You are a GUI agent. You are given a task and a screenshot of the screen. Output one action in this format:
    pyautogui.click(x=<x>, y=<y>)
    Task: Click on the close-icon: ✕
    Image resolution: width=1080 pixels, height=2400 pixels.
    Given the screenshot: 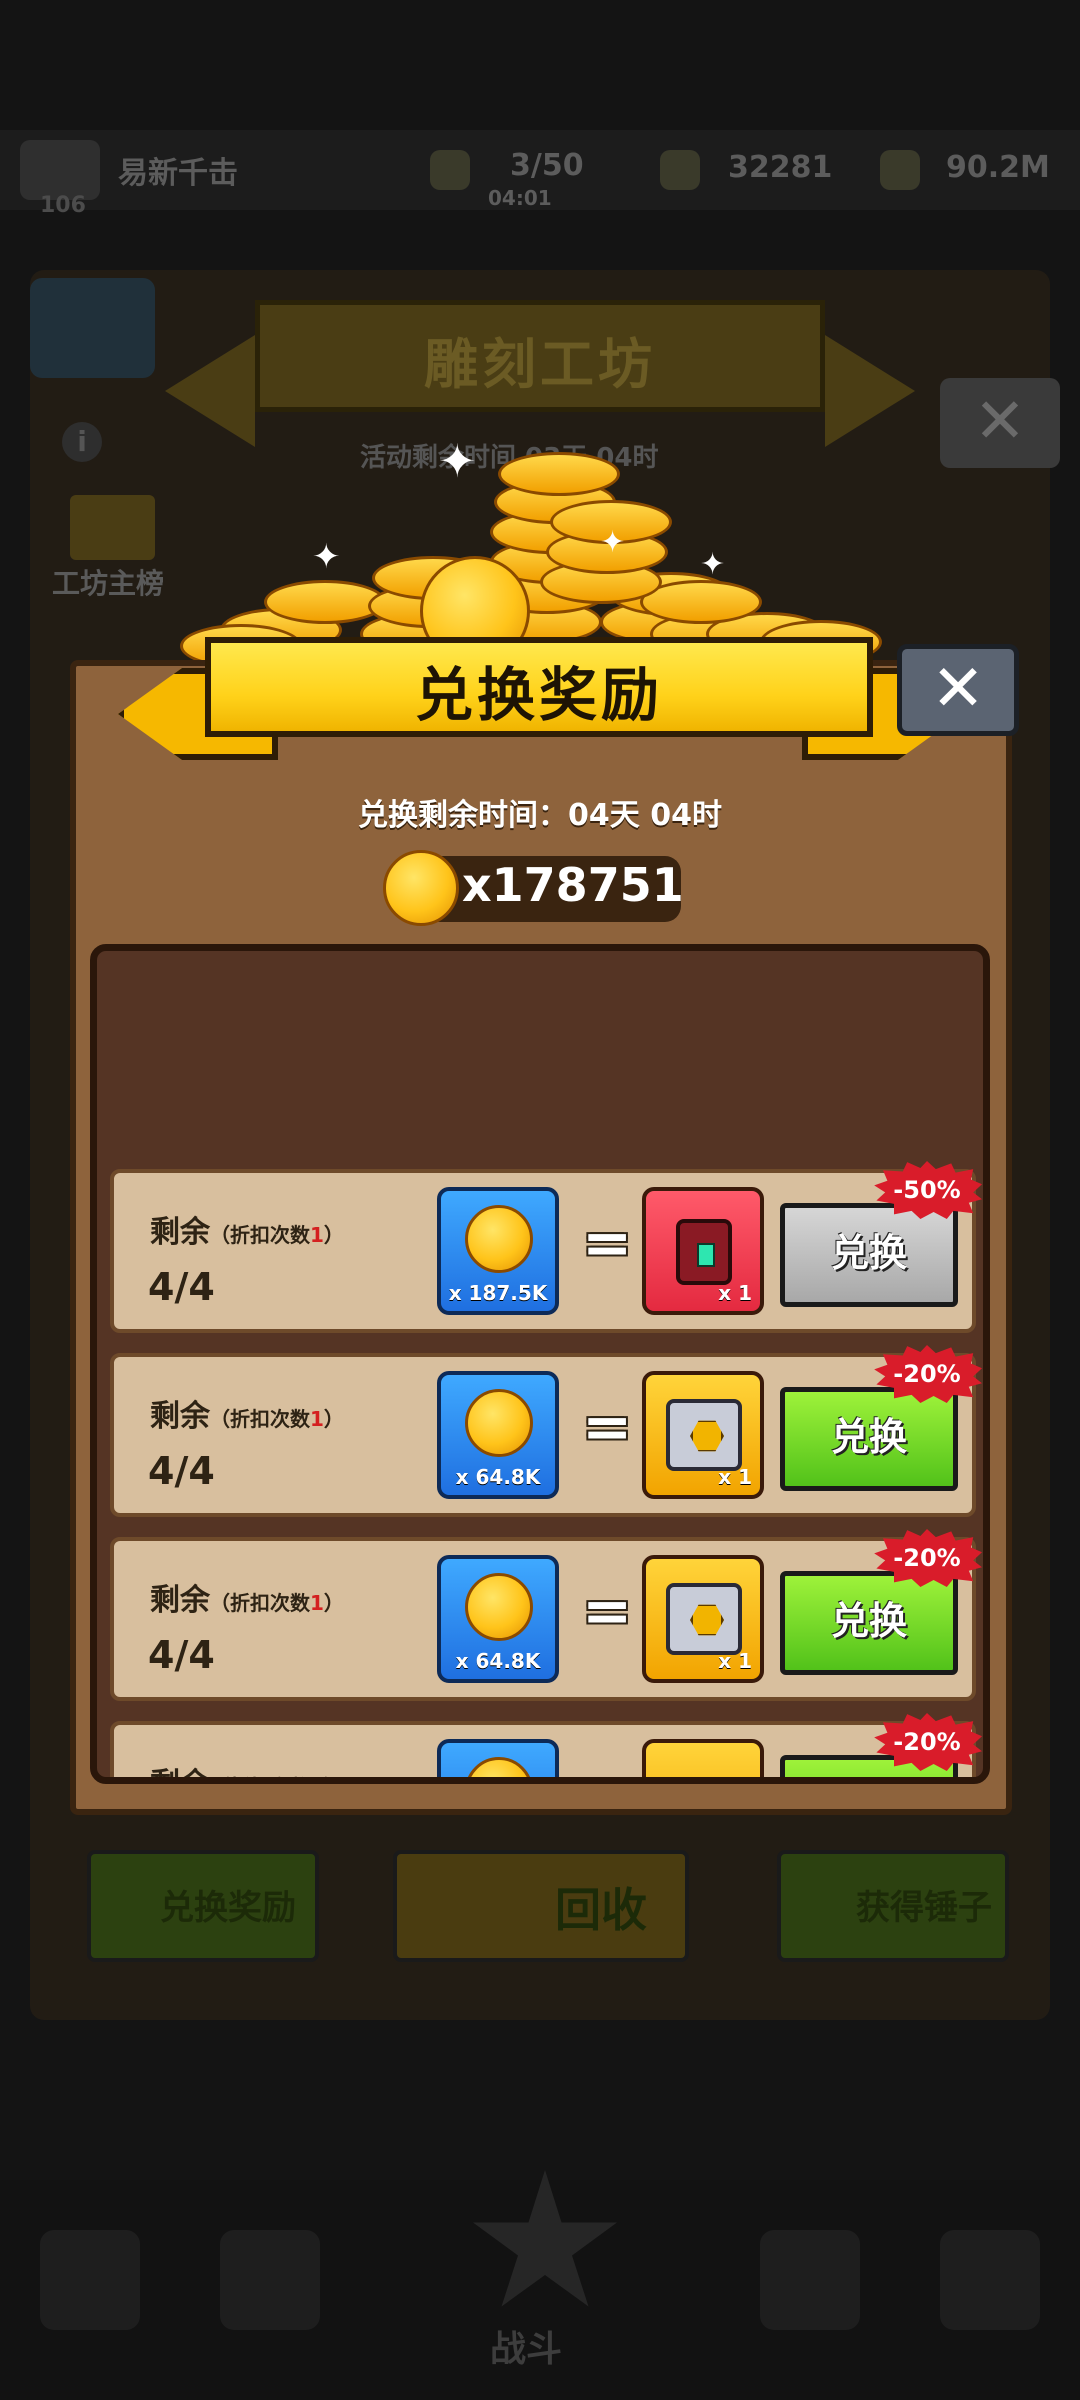 What is the action you would take?
    pyautogui.click(x=958, y=689)
    